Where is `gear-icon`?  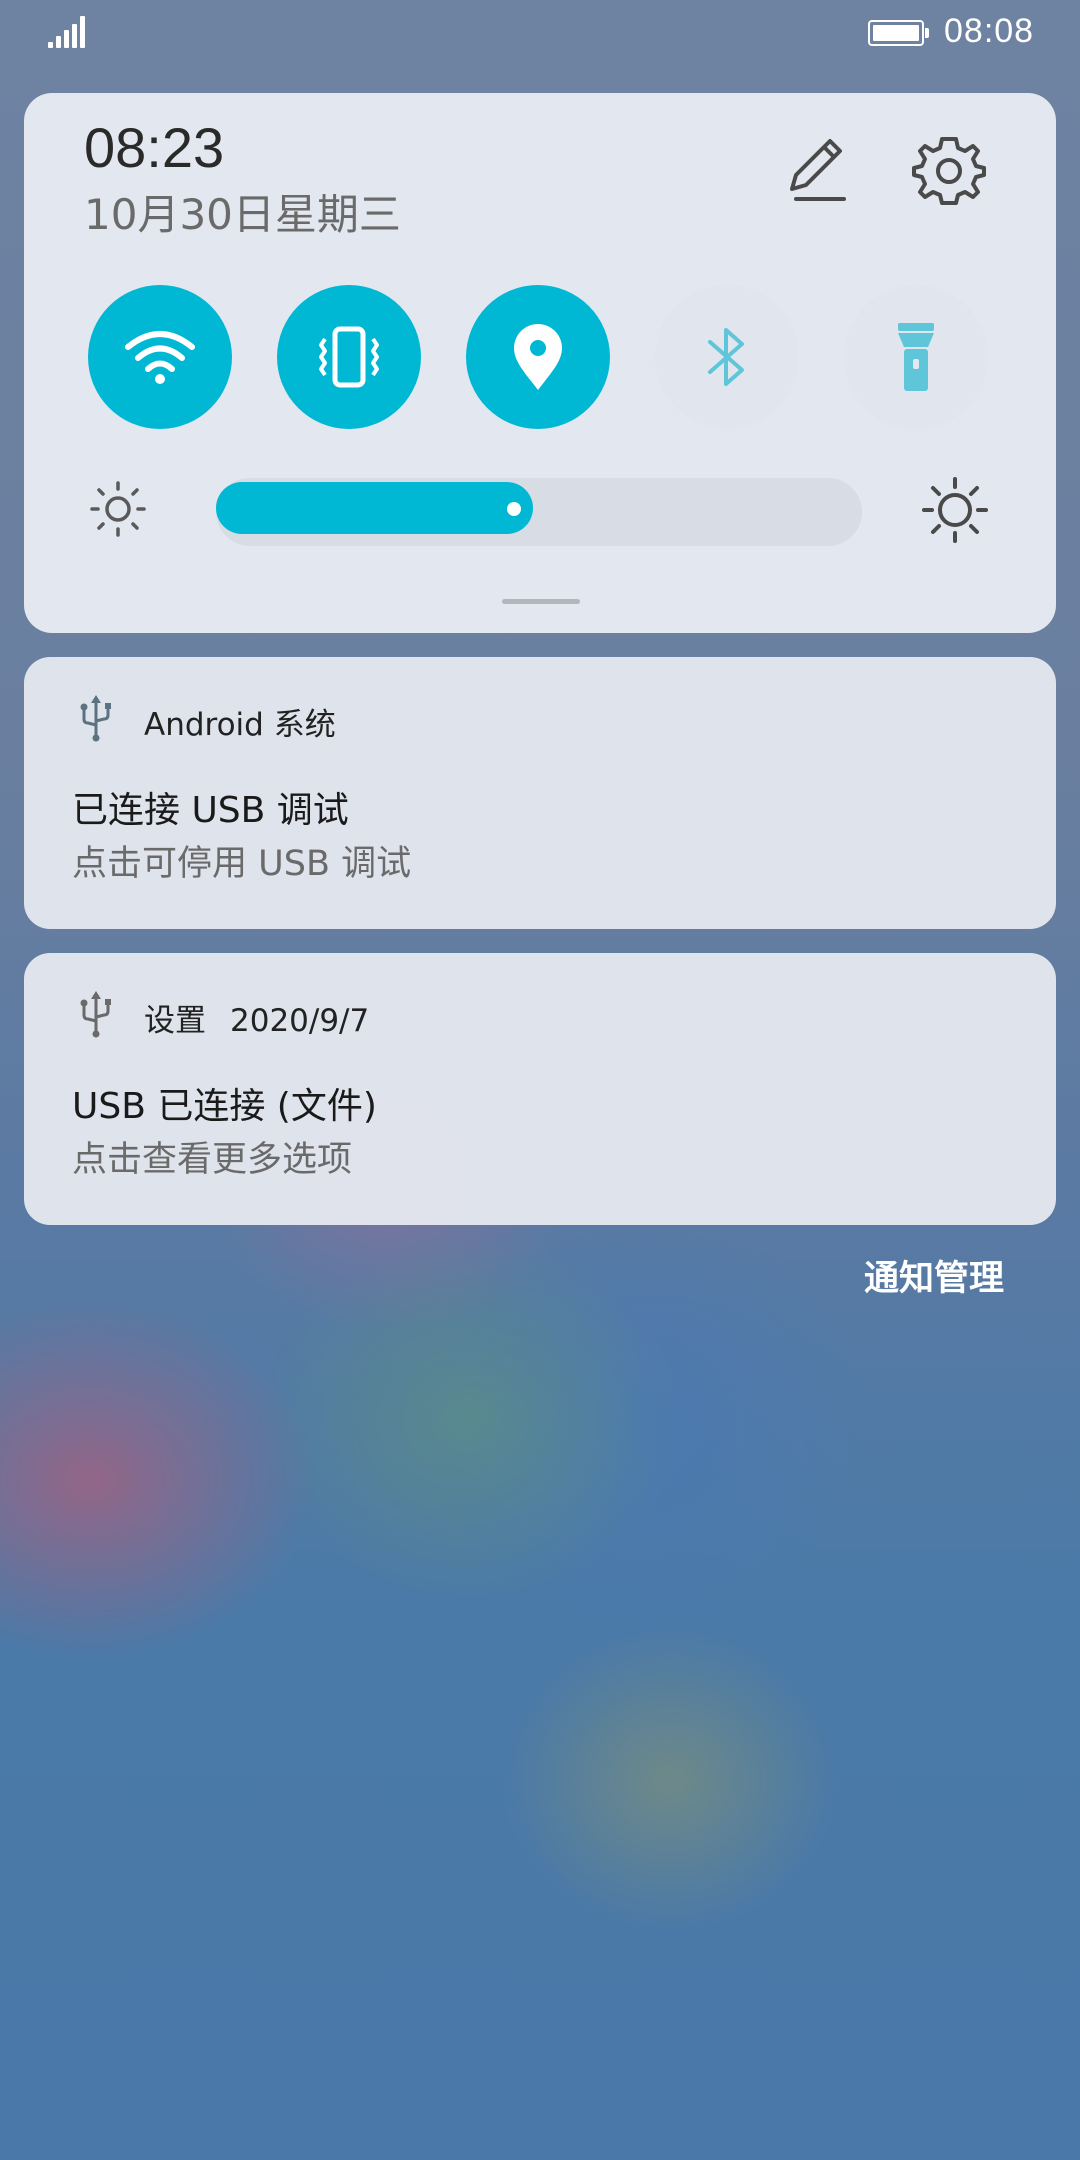
gear-icon is located at coordinates (949, 171).